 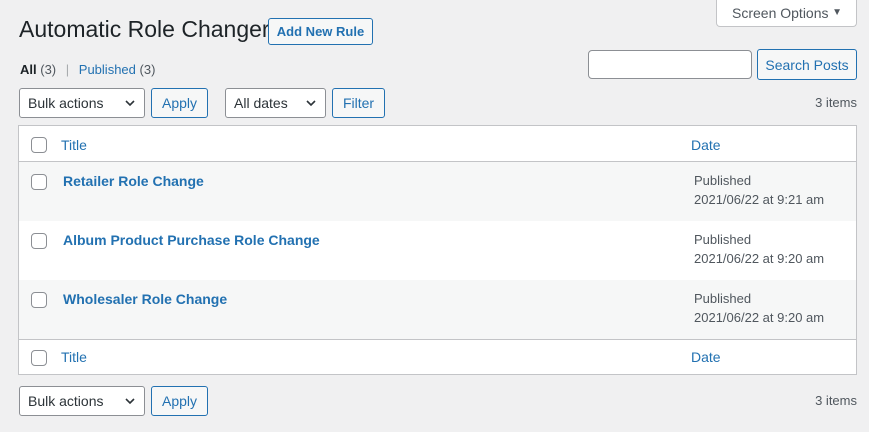 I want to click on view-all-label: All, so click(x=28, y=69).